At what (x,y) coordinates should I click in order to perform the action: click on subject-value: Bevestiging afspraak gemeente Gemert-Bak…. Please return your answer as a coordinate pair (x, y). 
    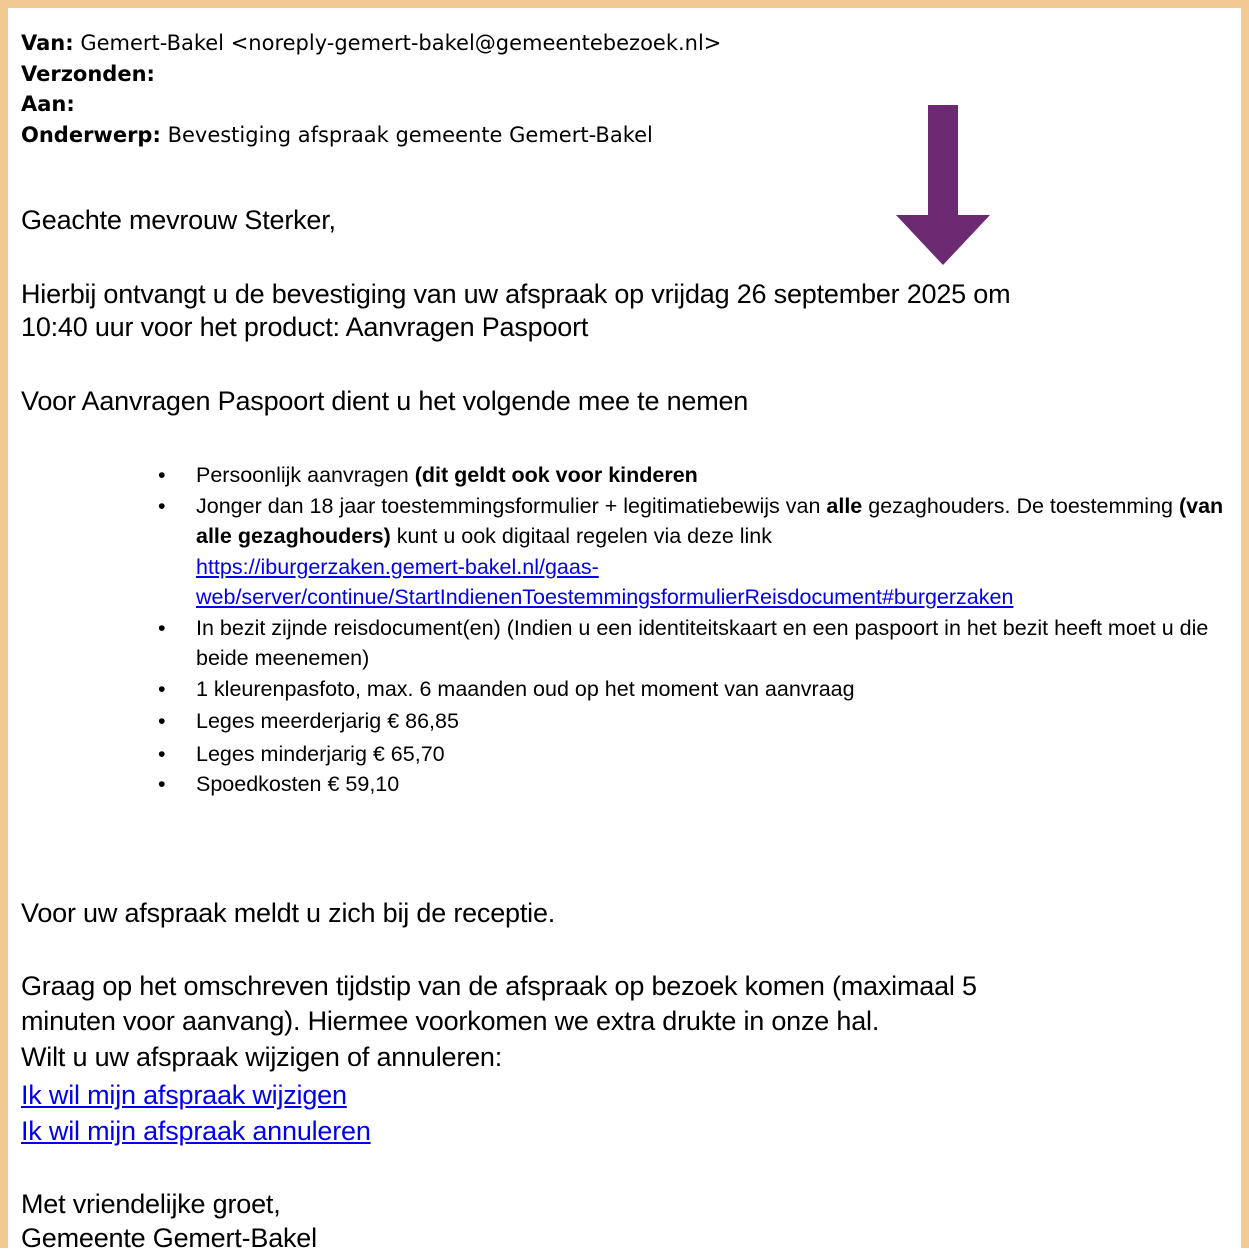
    Looking at the image, I should click on (410, 134).